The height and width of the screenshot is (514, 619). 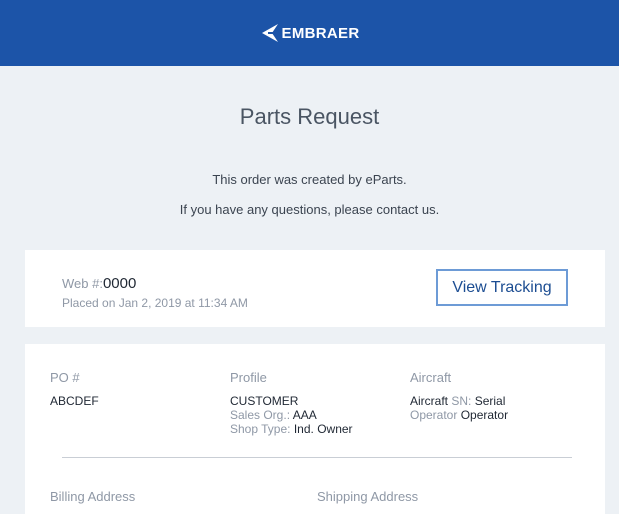 What do you see at coordinates (459, 415) in the screenshot?
I see `operator-line: Operator Operator` at bounding box center [459, 415].